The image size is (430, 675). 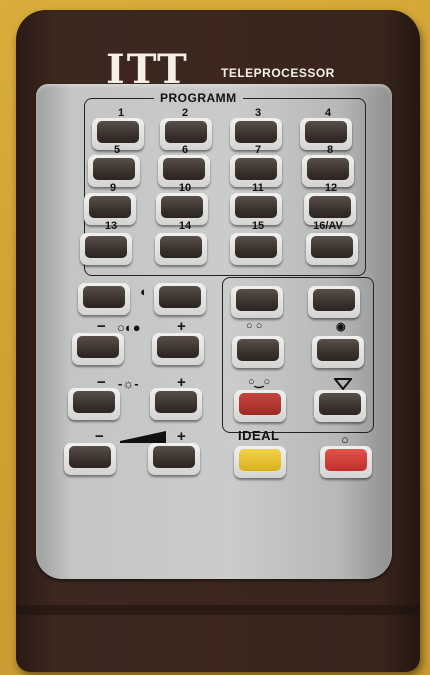 What do you see at coordinates (94, 404) in the screenshot?
I see `brightness-down-button` at bounding box center [94, 404].